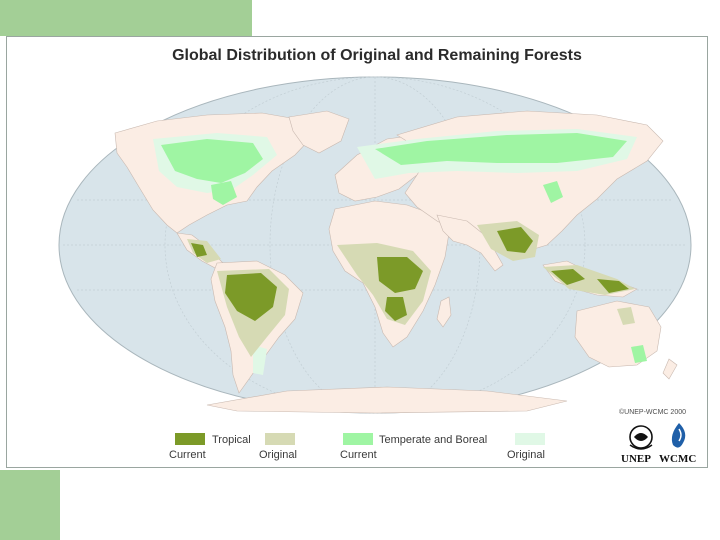  Describe the element at coordinates (678, 435) in the screenshot. I see `wcmc-logo-icon` at that location.